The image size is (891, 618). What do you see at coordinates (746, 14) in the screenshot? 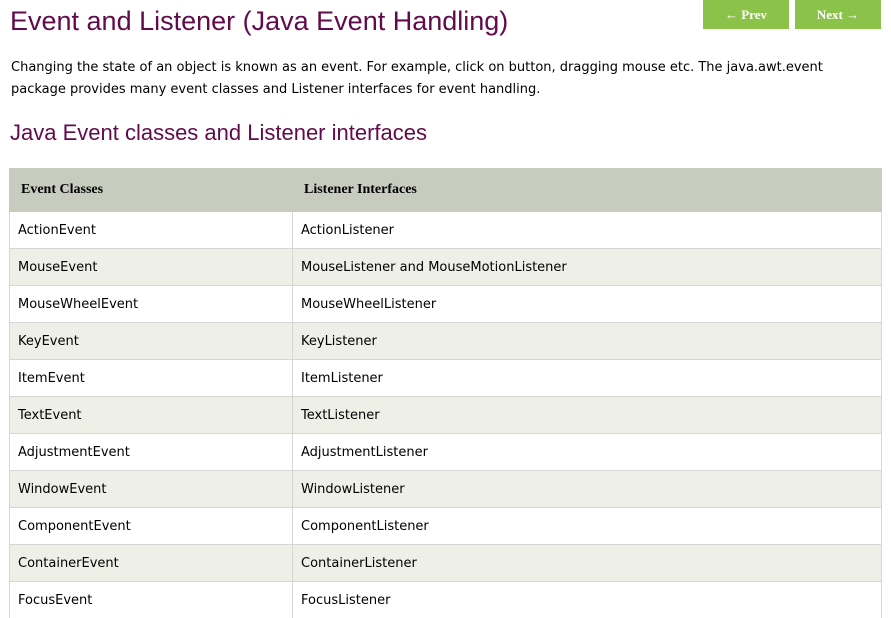
I see `prev-button: ← Prev` at bounding box center [746, 14].